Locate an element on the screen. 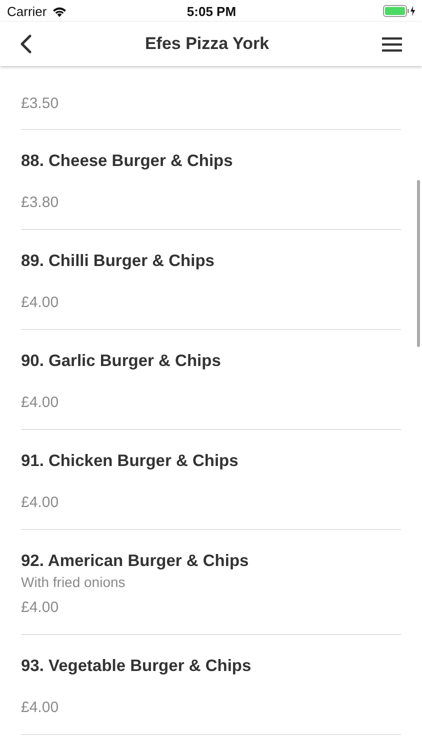 This screenshot has width=422, height=750. menu-item: 92. American Burger & Chips With fried onions £4.00 is located at coordinates (211, 582).